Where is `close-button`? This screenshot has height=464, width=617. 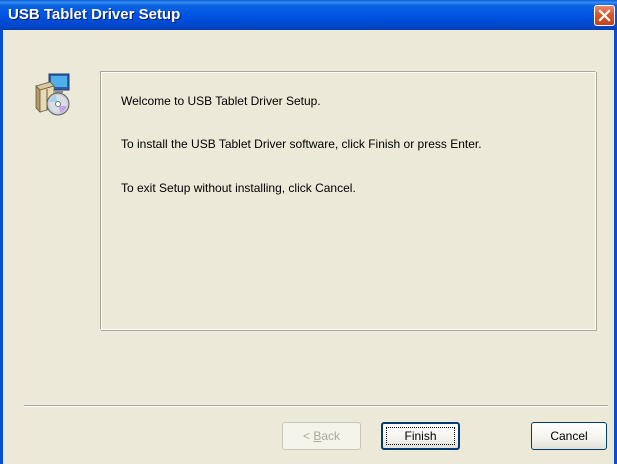
close-button is located at coordinates (604, 15).